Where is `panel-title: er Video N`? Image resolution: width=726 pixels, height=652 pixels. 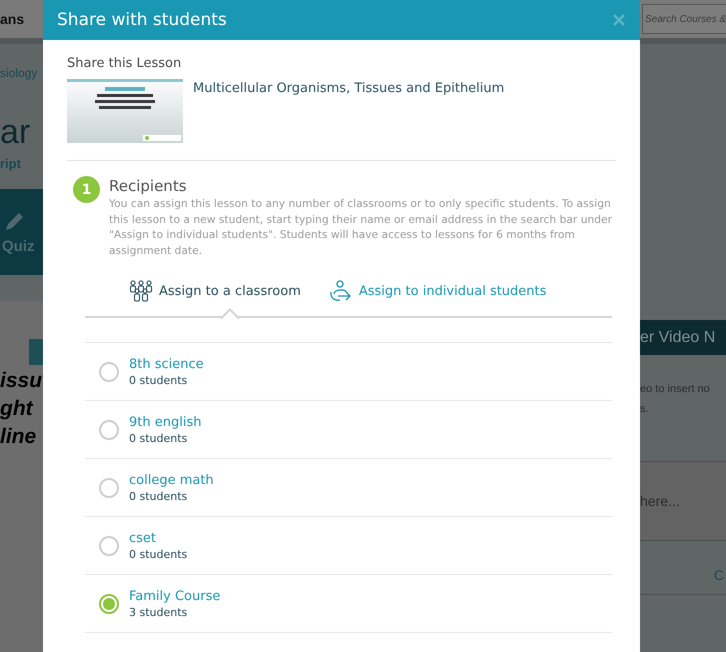 panel-title: er Video N is located at coordinates (683, 337).